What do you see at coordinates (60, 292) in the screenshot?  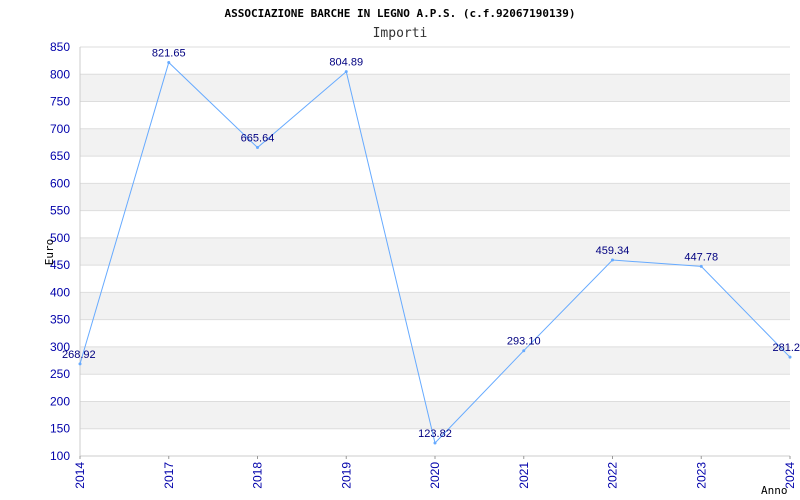 I see `y-tick-label: 400` at bounding box center [60, 292].